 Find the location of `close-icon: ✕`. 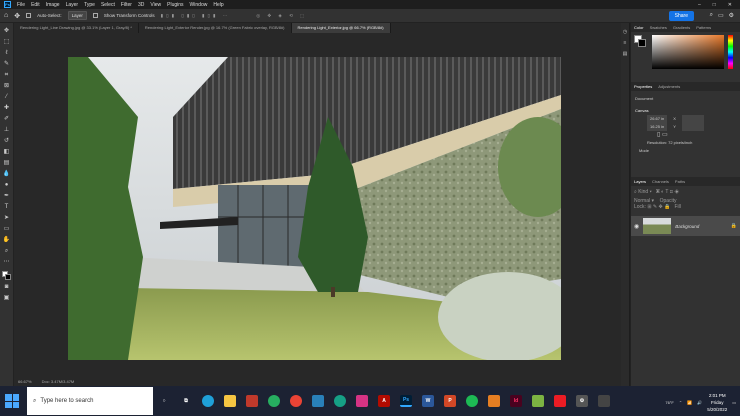

close-icon: ✕ is located at coordinates (730, 5).